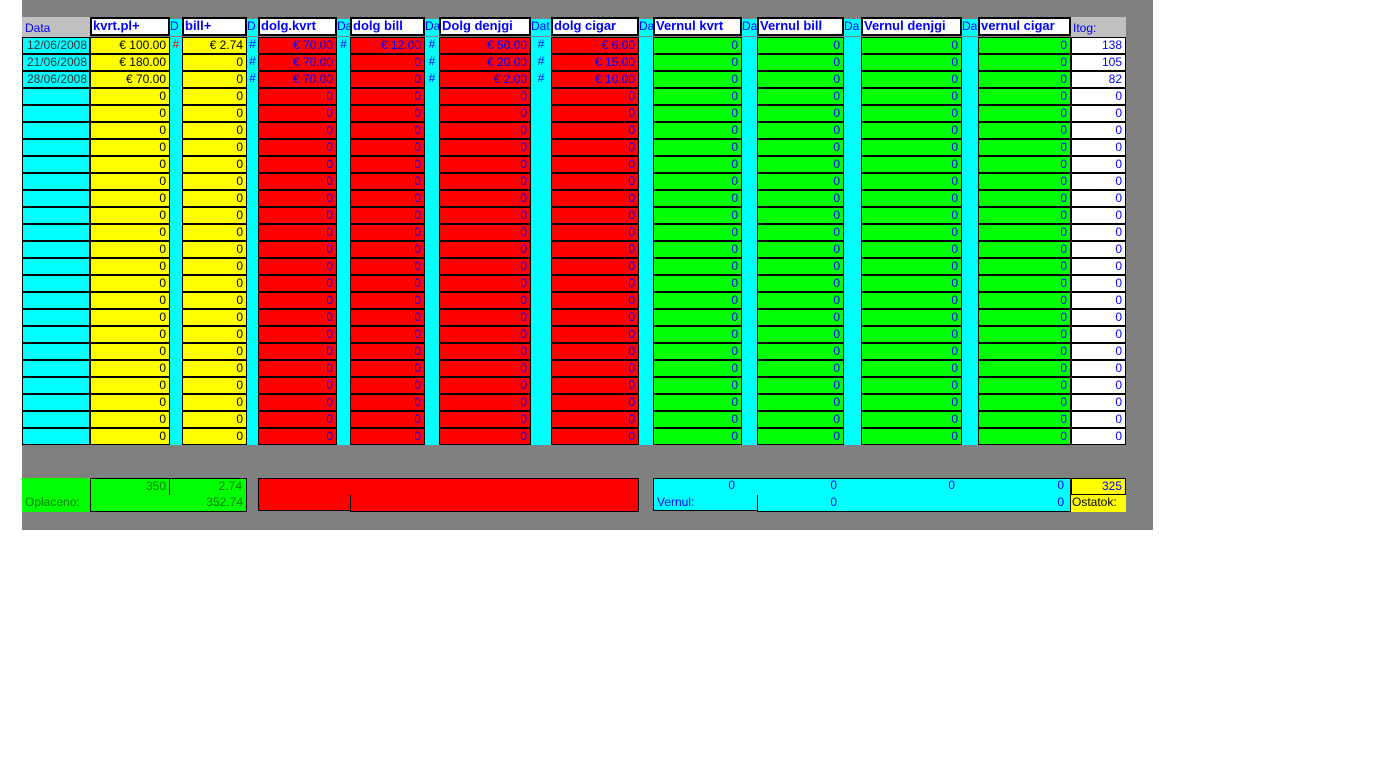  What do you see at coordinates (56, 27) in the screenshot?
I see `header-data: Data` at bounding box center [56, 27].